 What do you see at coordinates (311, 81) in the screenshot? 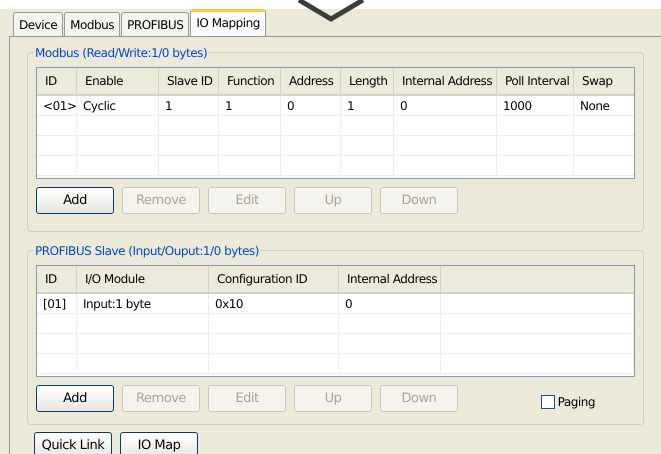
I see `column-header: Address` at bounding box center [311, 81].